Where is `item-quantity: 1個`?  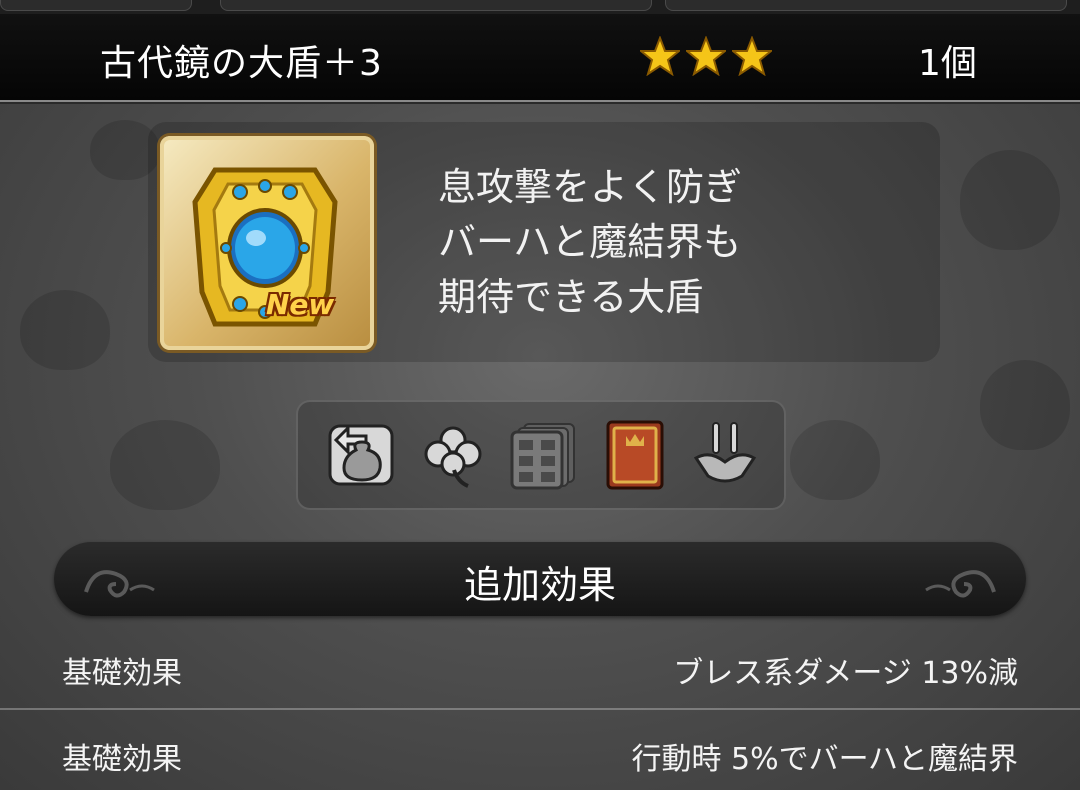
item-quantity: 1個 is located at coordinates (947, 63).